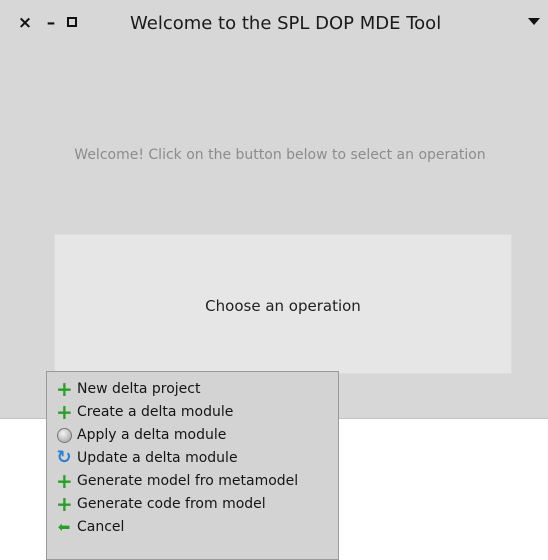  I want to click on menu-item-label: New delta project, so click(139, 389).